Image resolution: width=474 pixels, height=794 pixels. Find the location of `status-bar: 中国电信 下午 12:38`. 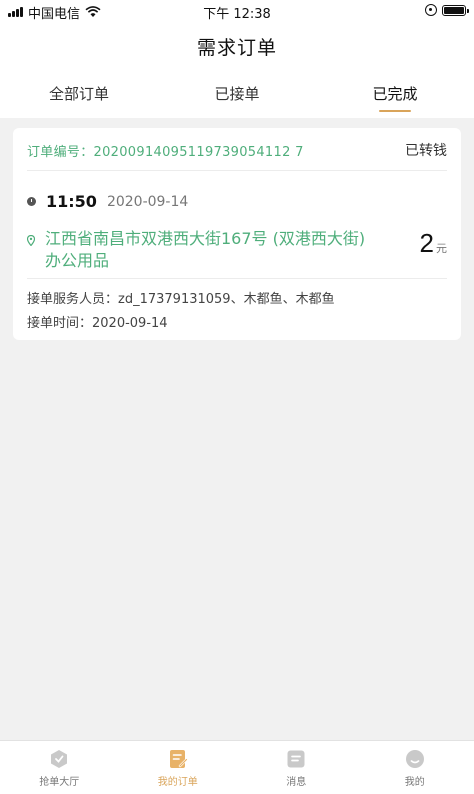

status-bar: 中国电信 下午 12:38 is located at coordinates (237, 12).